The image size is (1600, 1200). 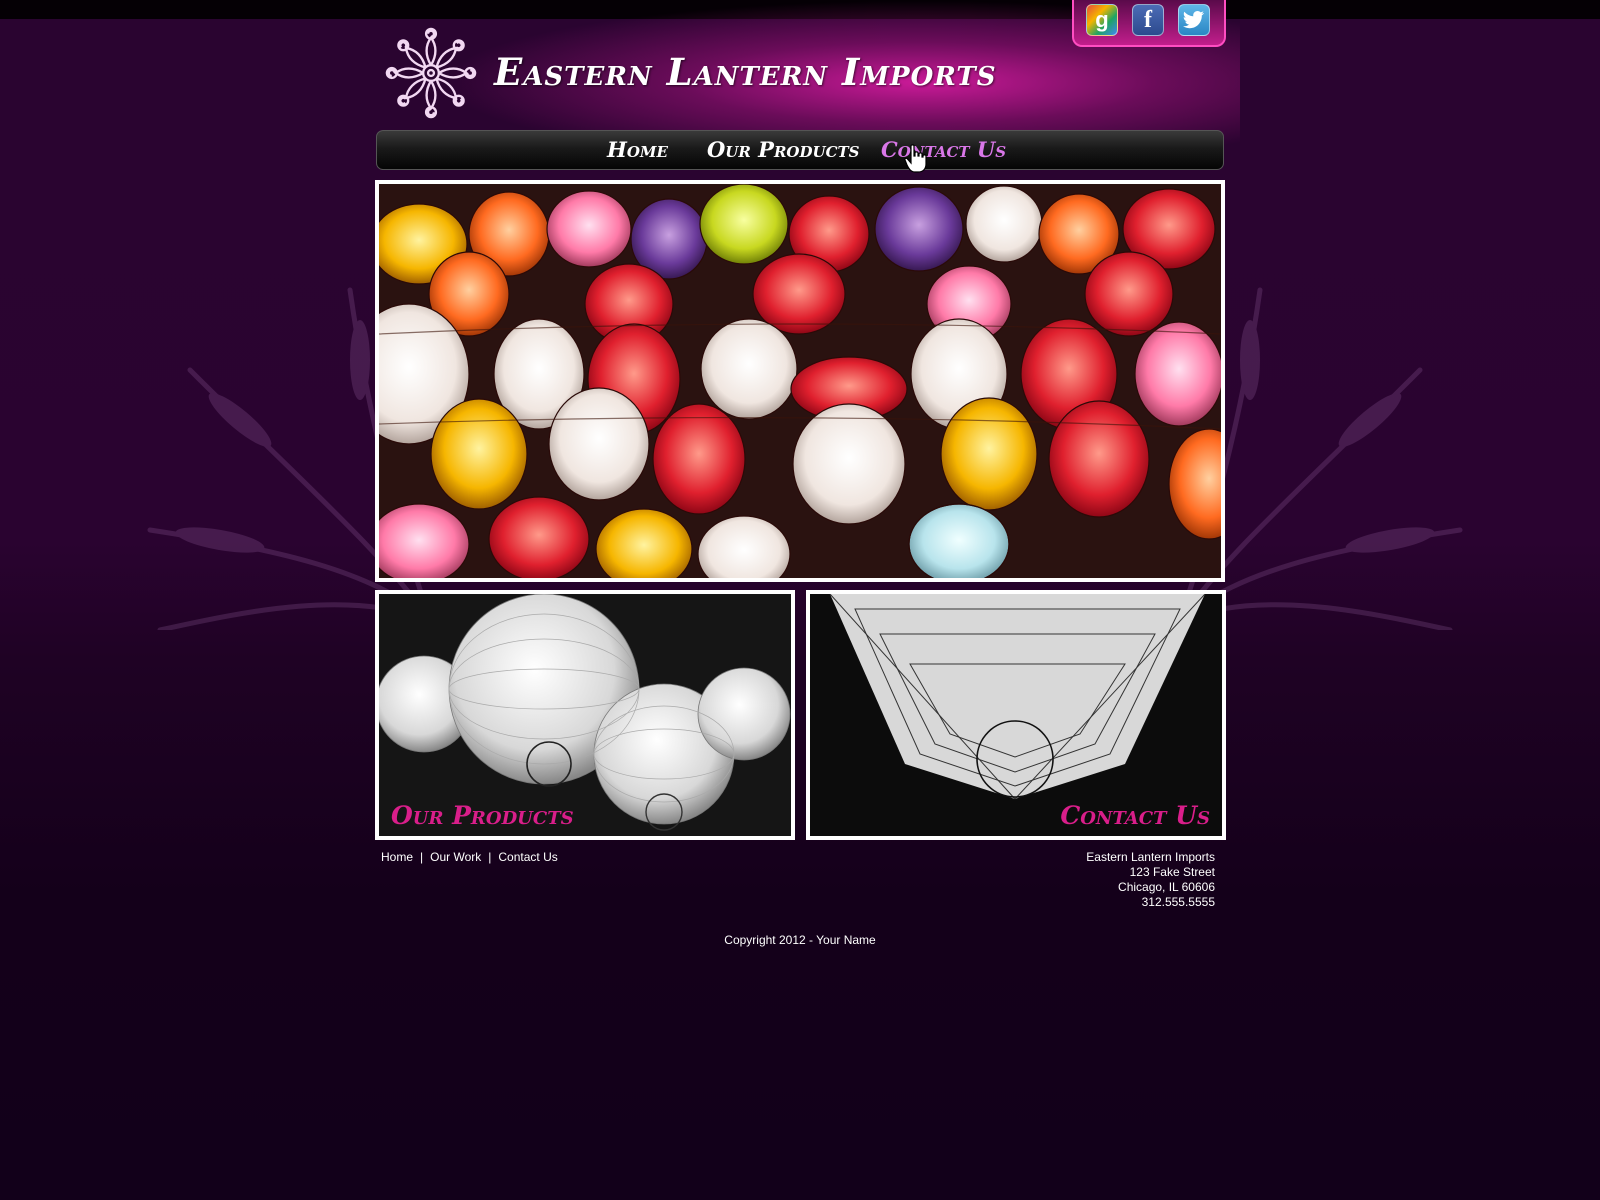 What do you see at coordinates (1194, 20) in the screenshot?
I see `twitter-icon` at bounding box center [1194, 20].